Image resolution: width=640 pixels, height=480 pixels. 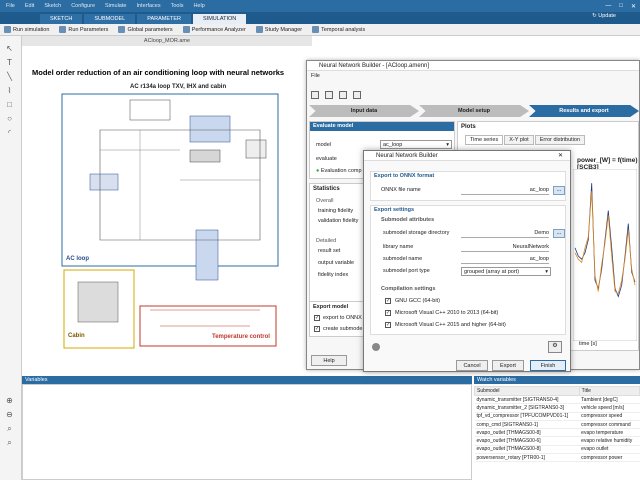 What do you see at coordinates (315, 95) in the screenshot?
I see `open-icon` at bounding box center [315, 95].